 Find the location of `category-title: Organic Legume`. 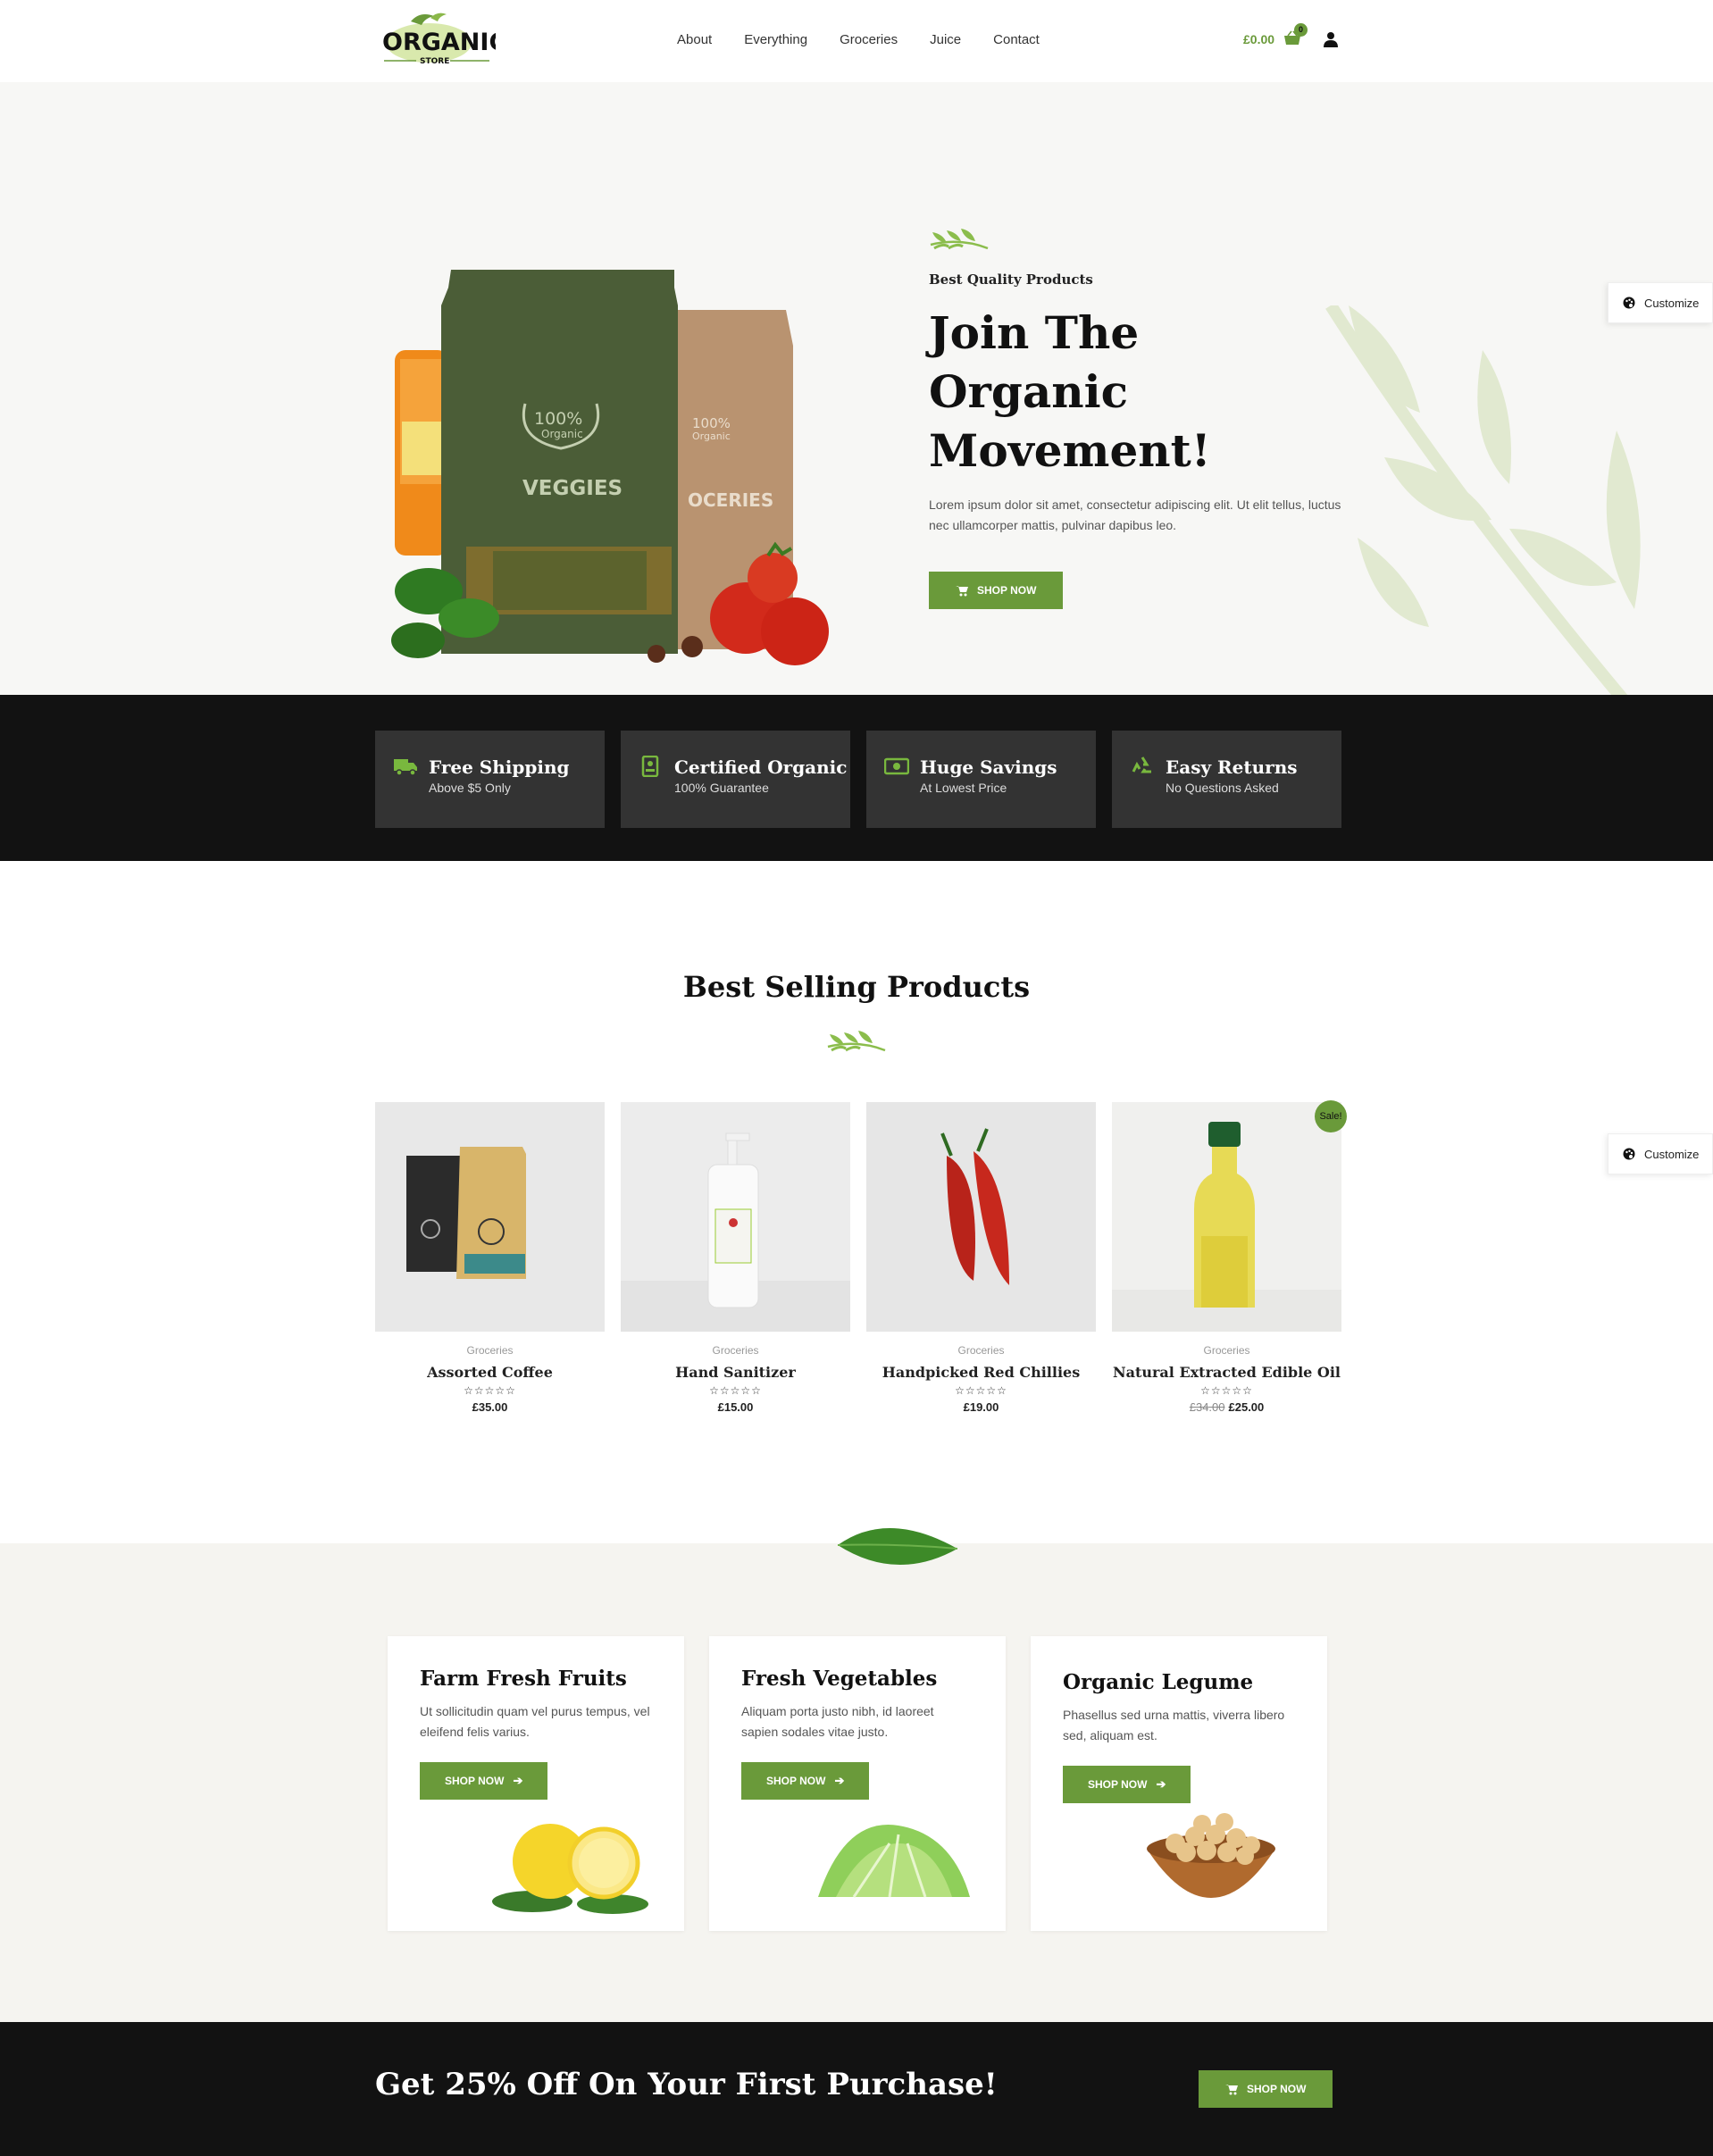

category-title: Organic Legume is located at coordinates (1158, 1682).